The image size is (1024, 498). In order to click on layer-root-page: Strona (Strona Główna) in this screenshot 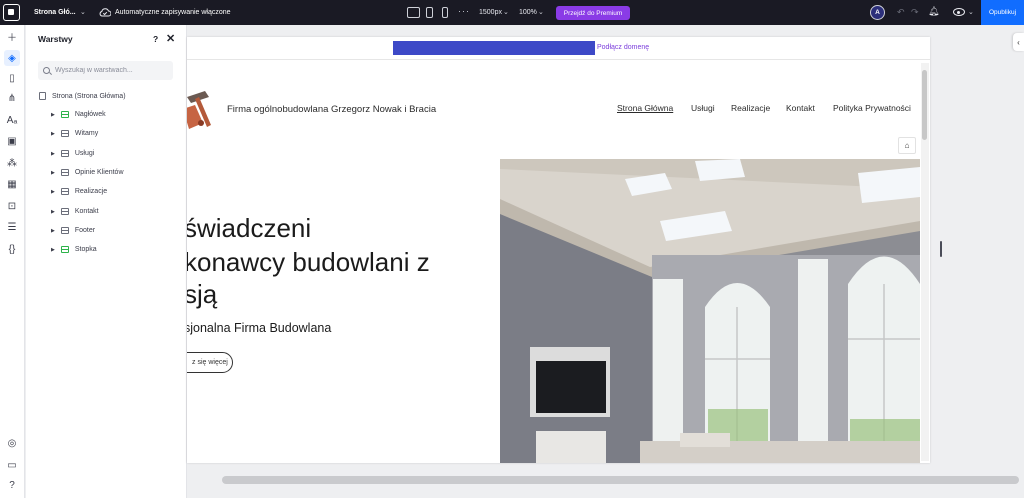, I will do `click(82, 96)`.